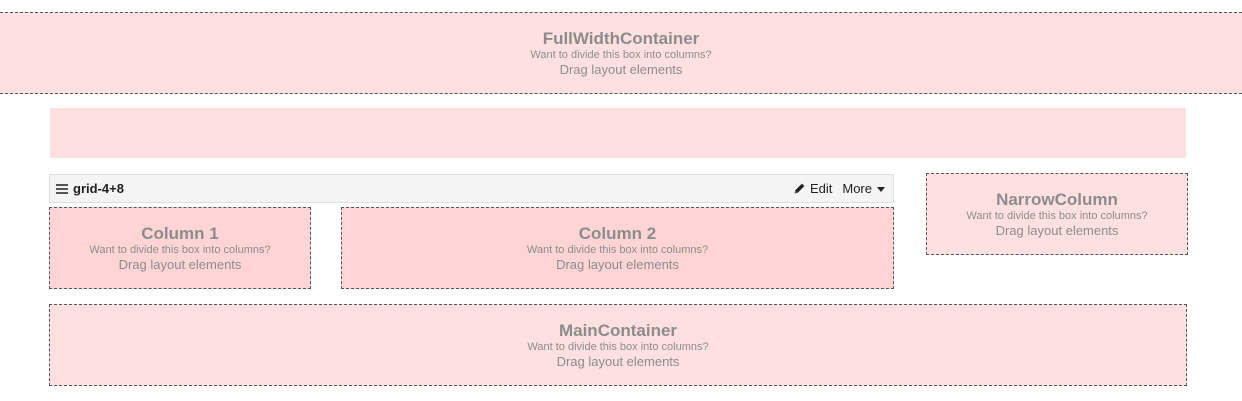 This screenshot has width=1242, height=401. I want to click on more-dropdown-button: More, so click(863, 188).